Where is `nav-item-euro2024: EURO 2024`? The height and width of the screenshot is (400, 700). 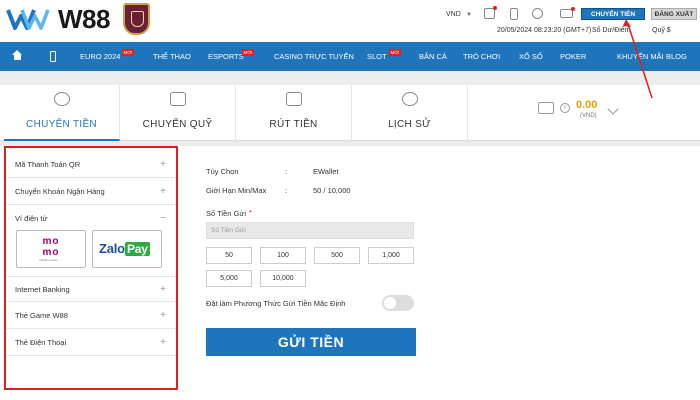 nav-item-euro2024: EURO 2024 is located at coordinates (100, 56).